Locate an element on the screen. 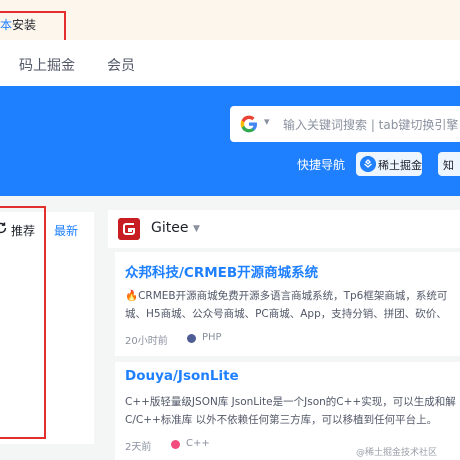 This screenshot has width=460, height=460. repo-description: 🔥CRMEB开源商城免费开源多语言商城系统，Tp6框架商城，系统可 is located at coordinates (286, 296).